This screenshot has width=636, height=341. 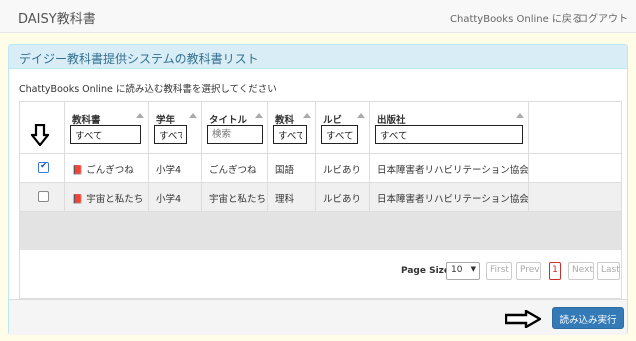 I want to click on next-page-button: Next, so click(x=581, y=271).